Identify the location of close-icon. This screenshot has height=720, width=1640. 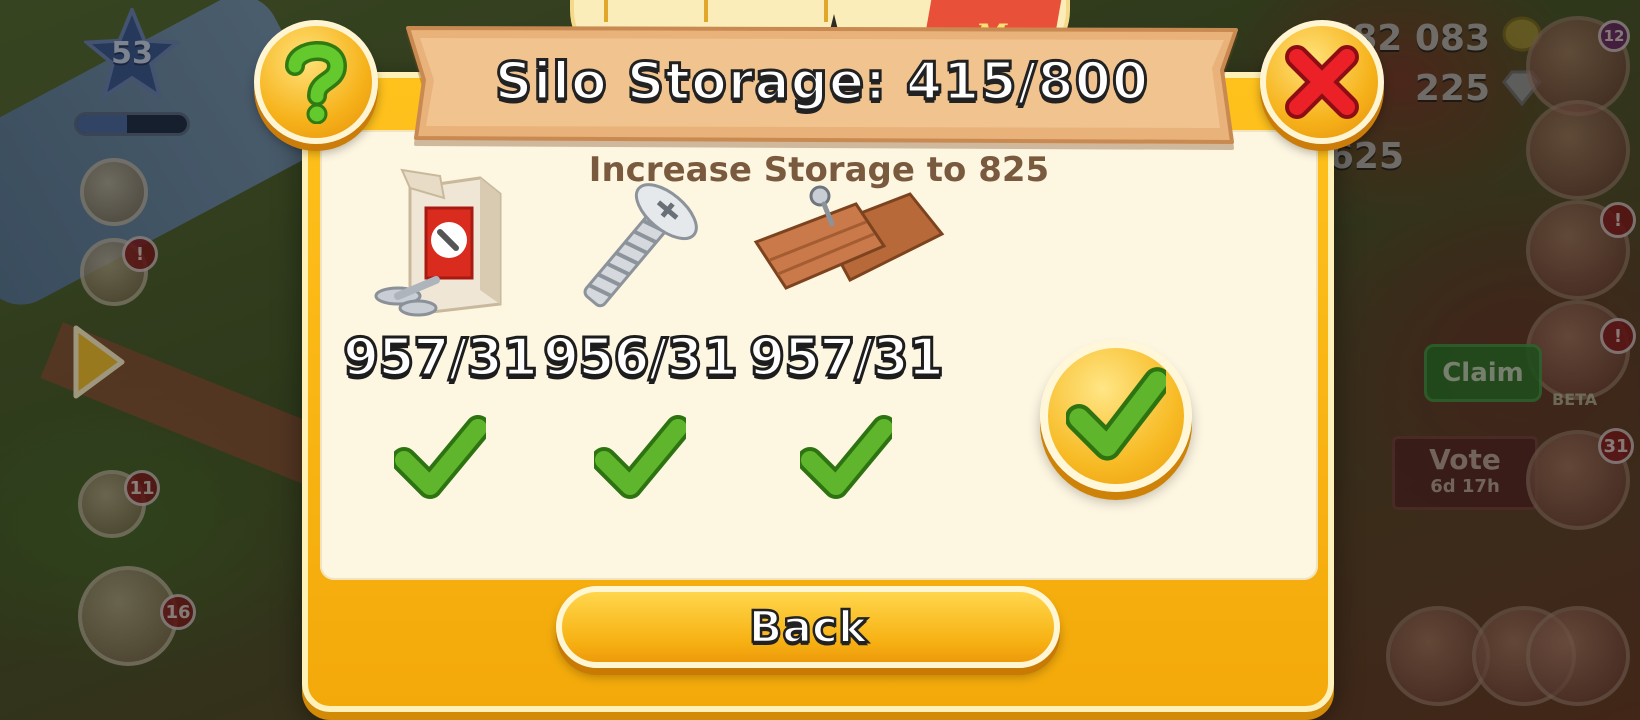
(1322, 82).